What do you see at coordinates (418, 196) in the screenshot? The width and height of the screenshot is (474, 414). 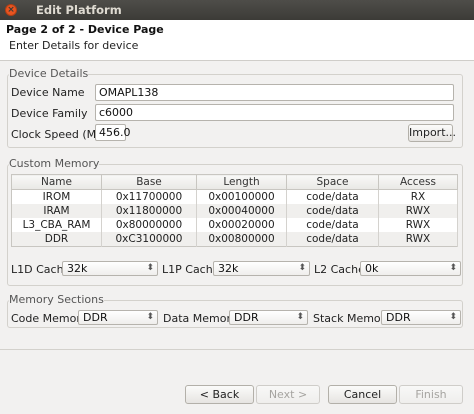 I see `table-cell: RX` at bounding box center [418, 196].